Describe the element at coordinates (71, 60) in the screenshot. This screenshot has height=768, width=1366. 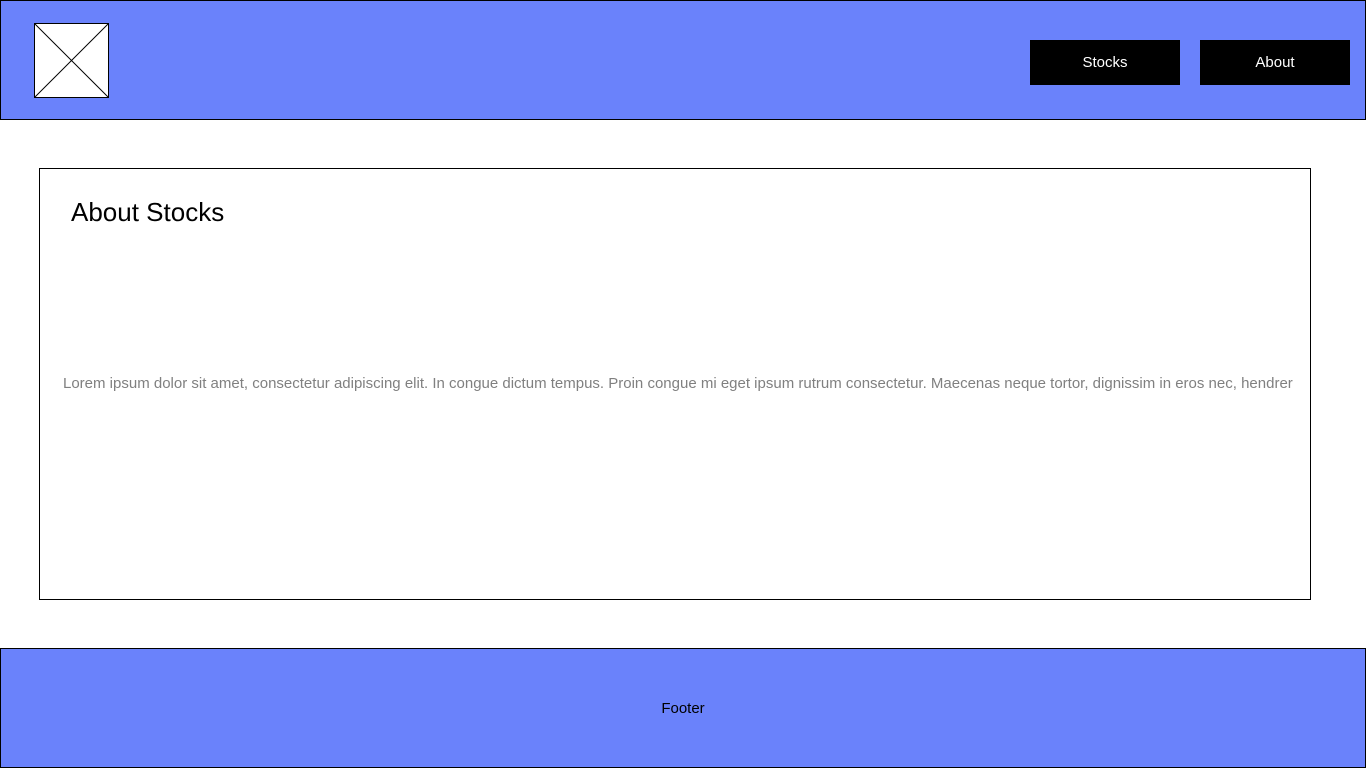
I see `image-placeholder-icon` at that location.